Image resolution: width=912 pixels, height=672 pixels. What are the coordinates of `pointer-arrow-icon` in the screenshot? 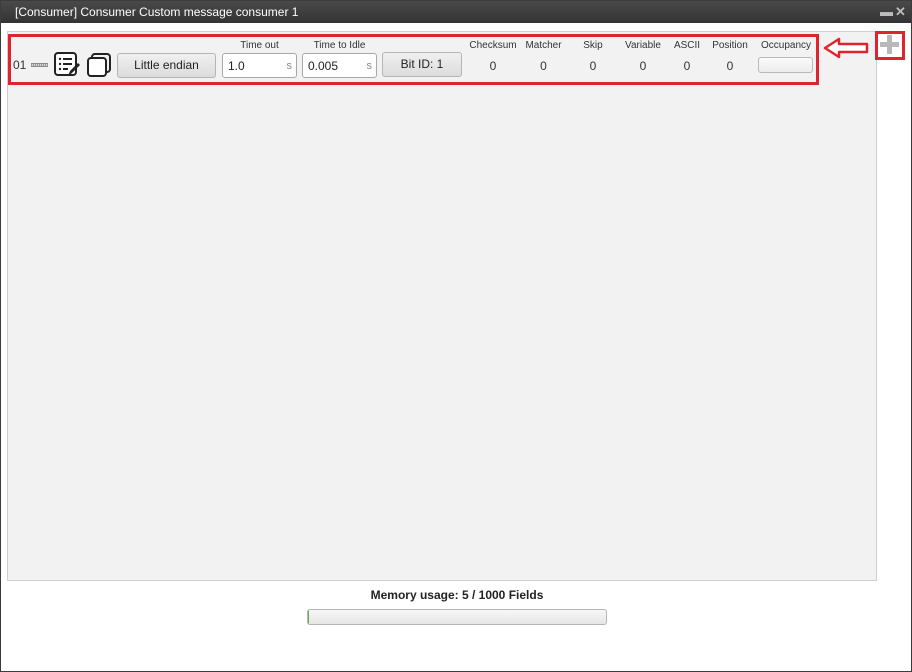 It's located at (846, 48).